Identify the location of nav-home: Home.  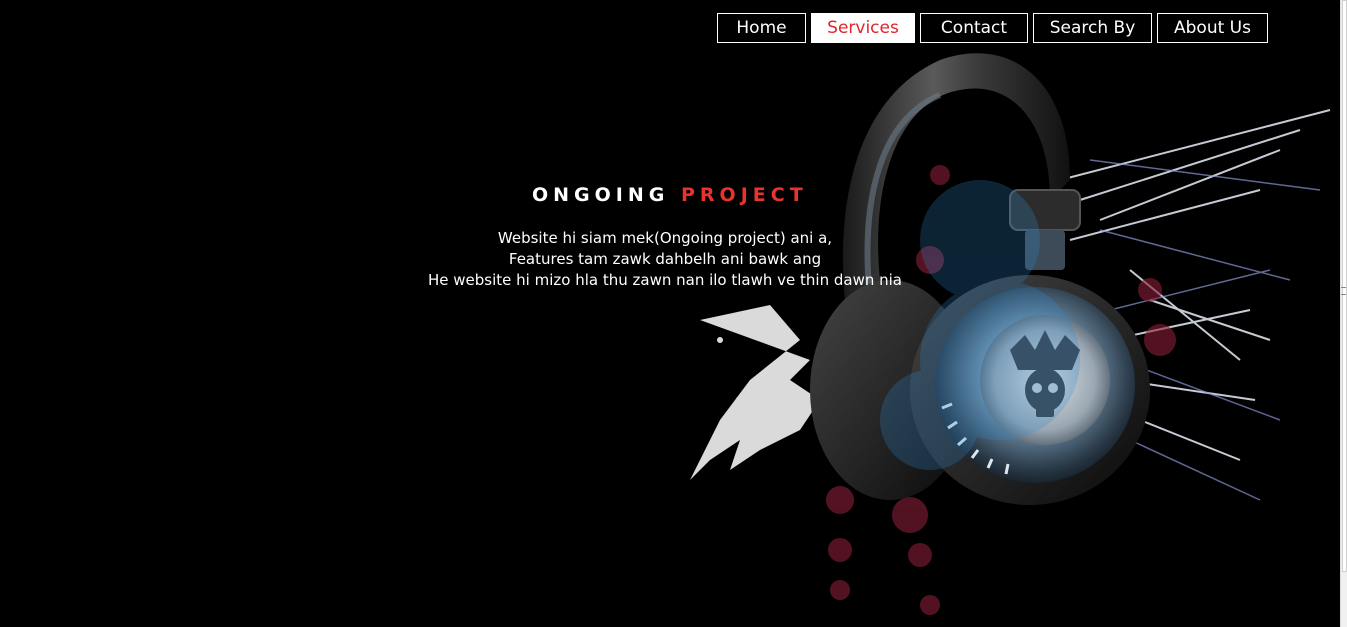
(761, 28).